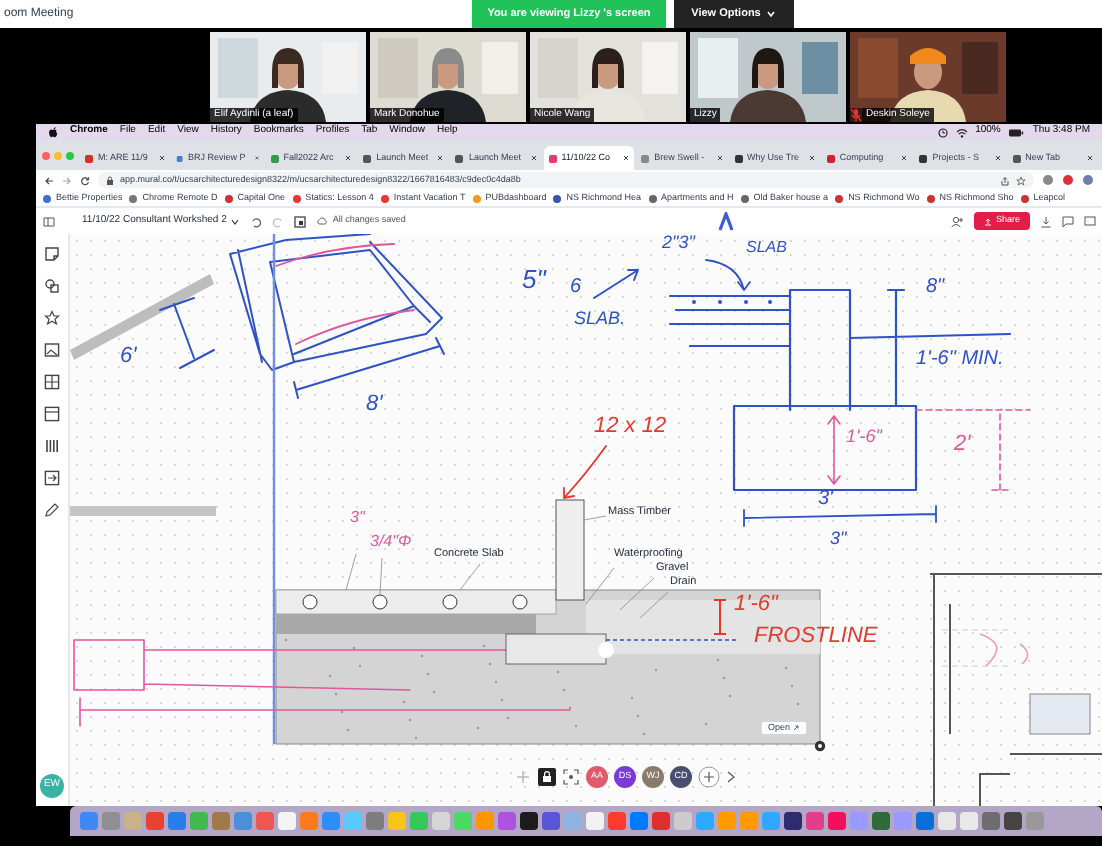  I want to click on cloud-icon, so click(322, 221).